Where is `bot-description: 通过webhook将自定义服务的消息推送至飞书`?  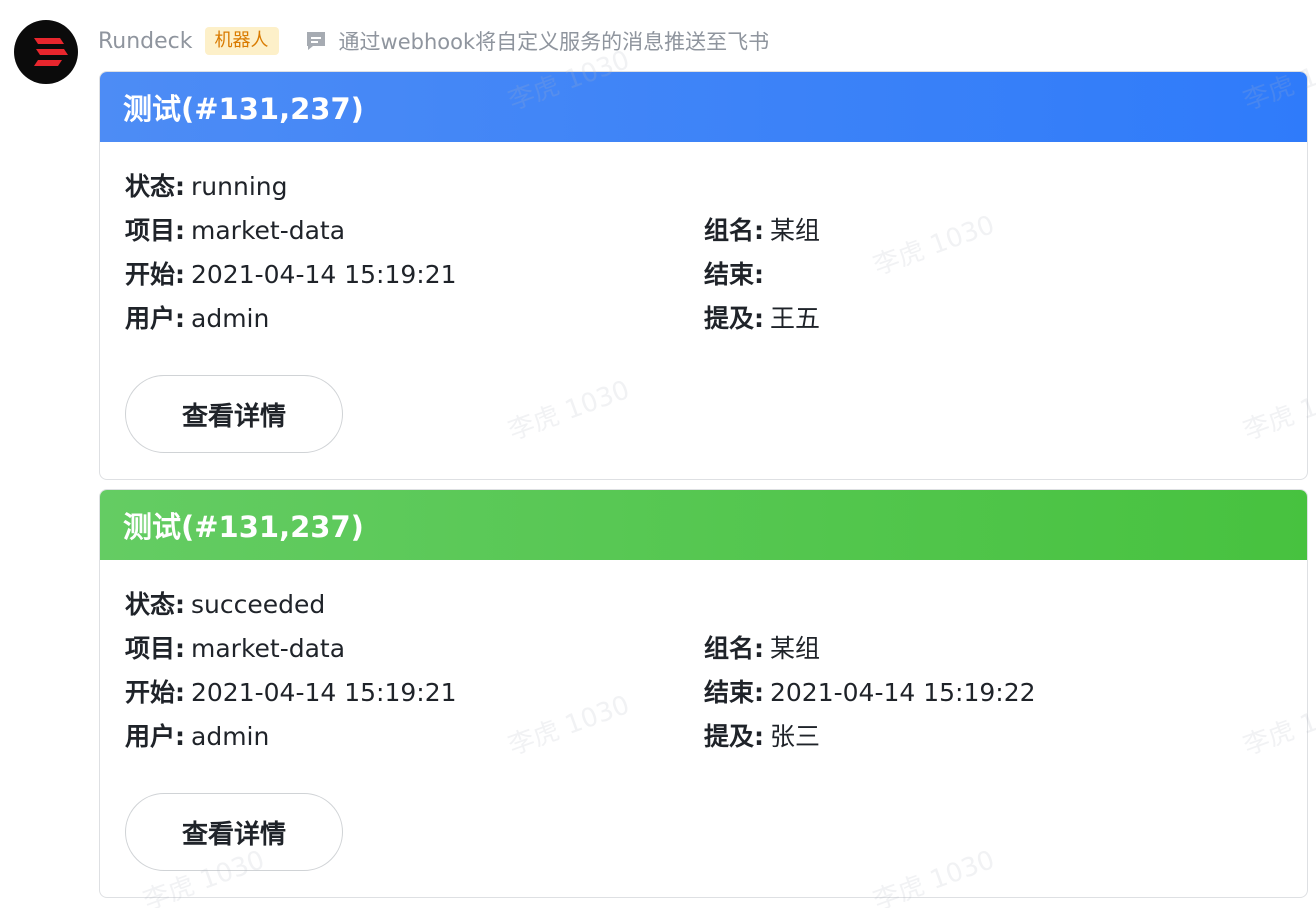
bot-description: 通过webhook将自定义服务的消息推送至飞书 is located at coordinates (554, 42).